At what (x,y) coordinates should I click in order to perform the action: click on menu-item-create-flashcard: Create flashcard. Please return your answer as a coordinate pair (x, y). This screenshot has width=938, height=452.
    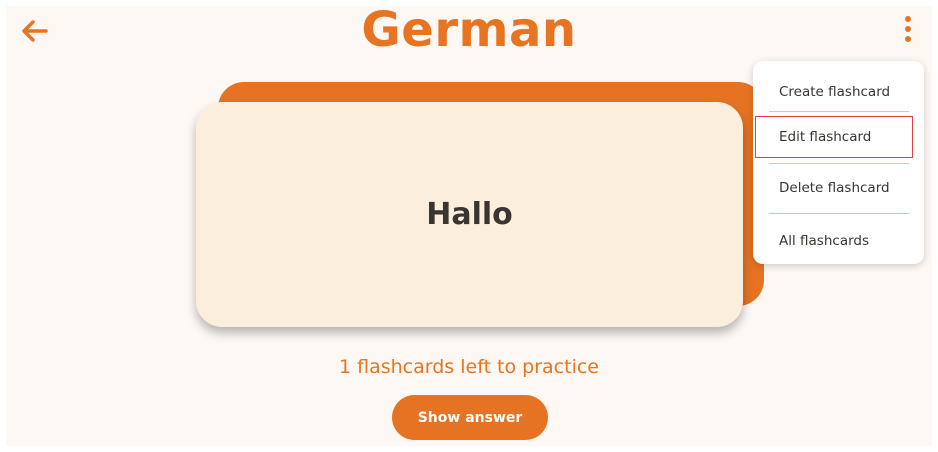
    Looking at the image, I should click on (838, 92).